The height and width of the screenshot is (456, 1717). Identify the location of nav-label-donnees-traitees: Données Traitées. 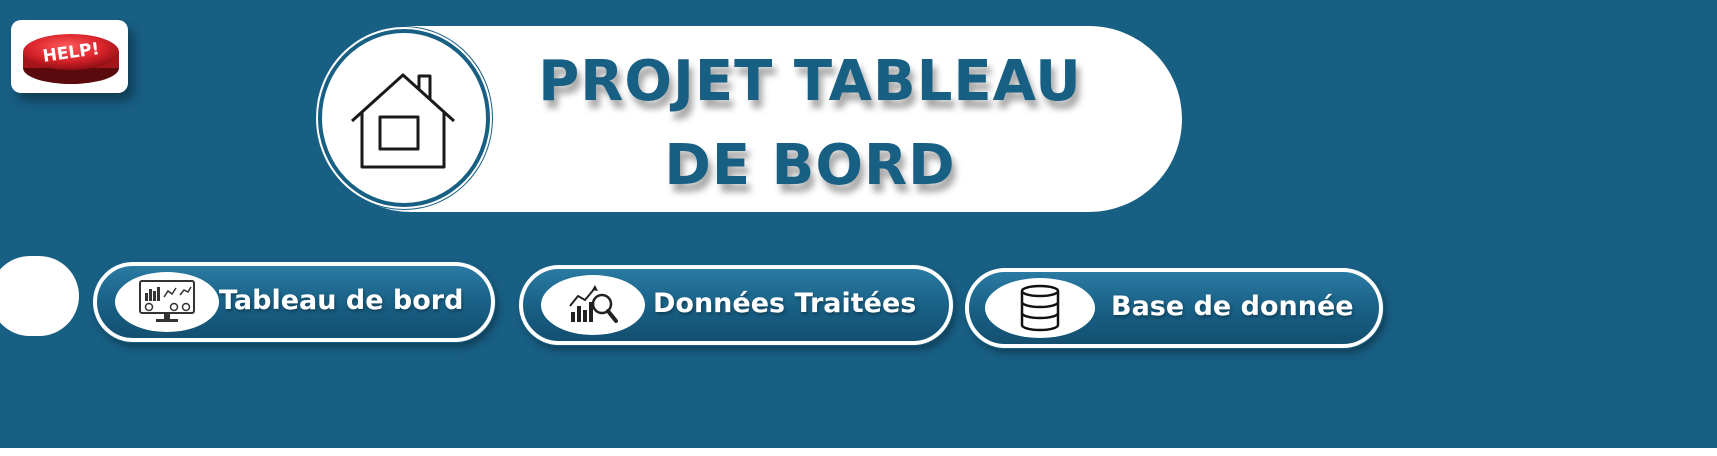
(785, 303).